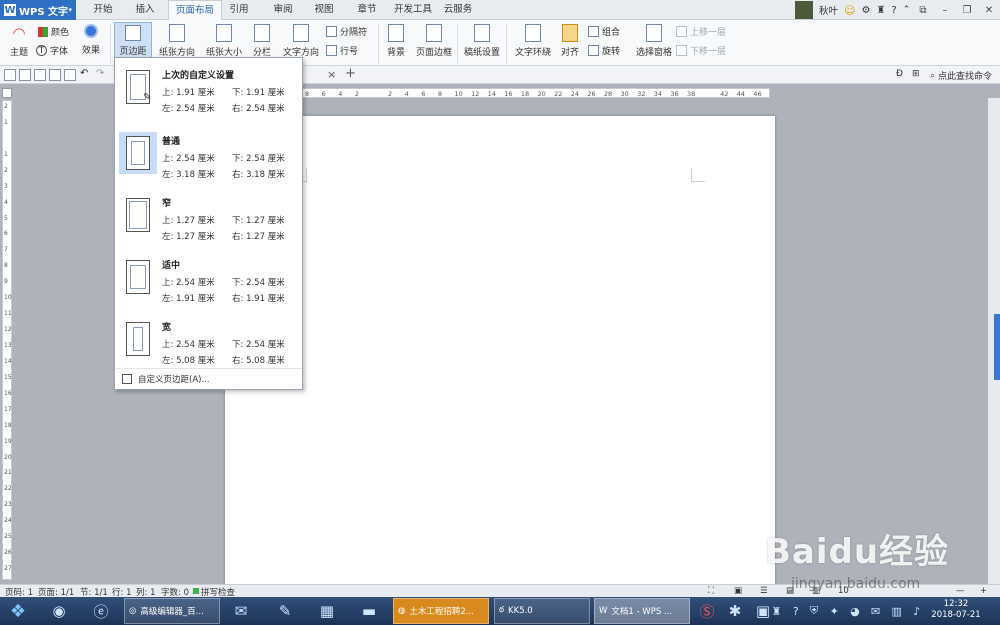 This screenshot has height=625, width=1000. I want to click on align-label: 对齐, so click(569, 53).